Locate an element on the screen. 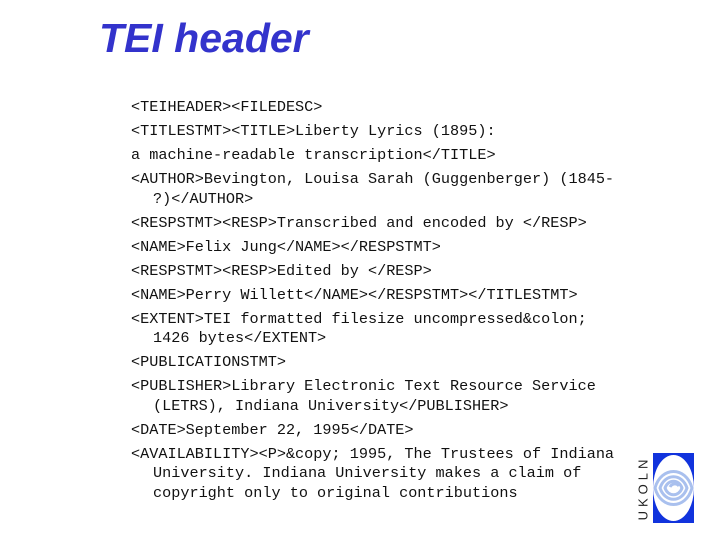 Image resolution: width=720 pixels, height=540 pixels. code-entry: <TITLESTMT><TITLE>Liberty Lyrics (1895): is located at coordinates (391, 132).